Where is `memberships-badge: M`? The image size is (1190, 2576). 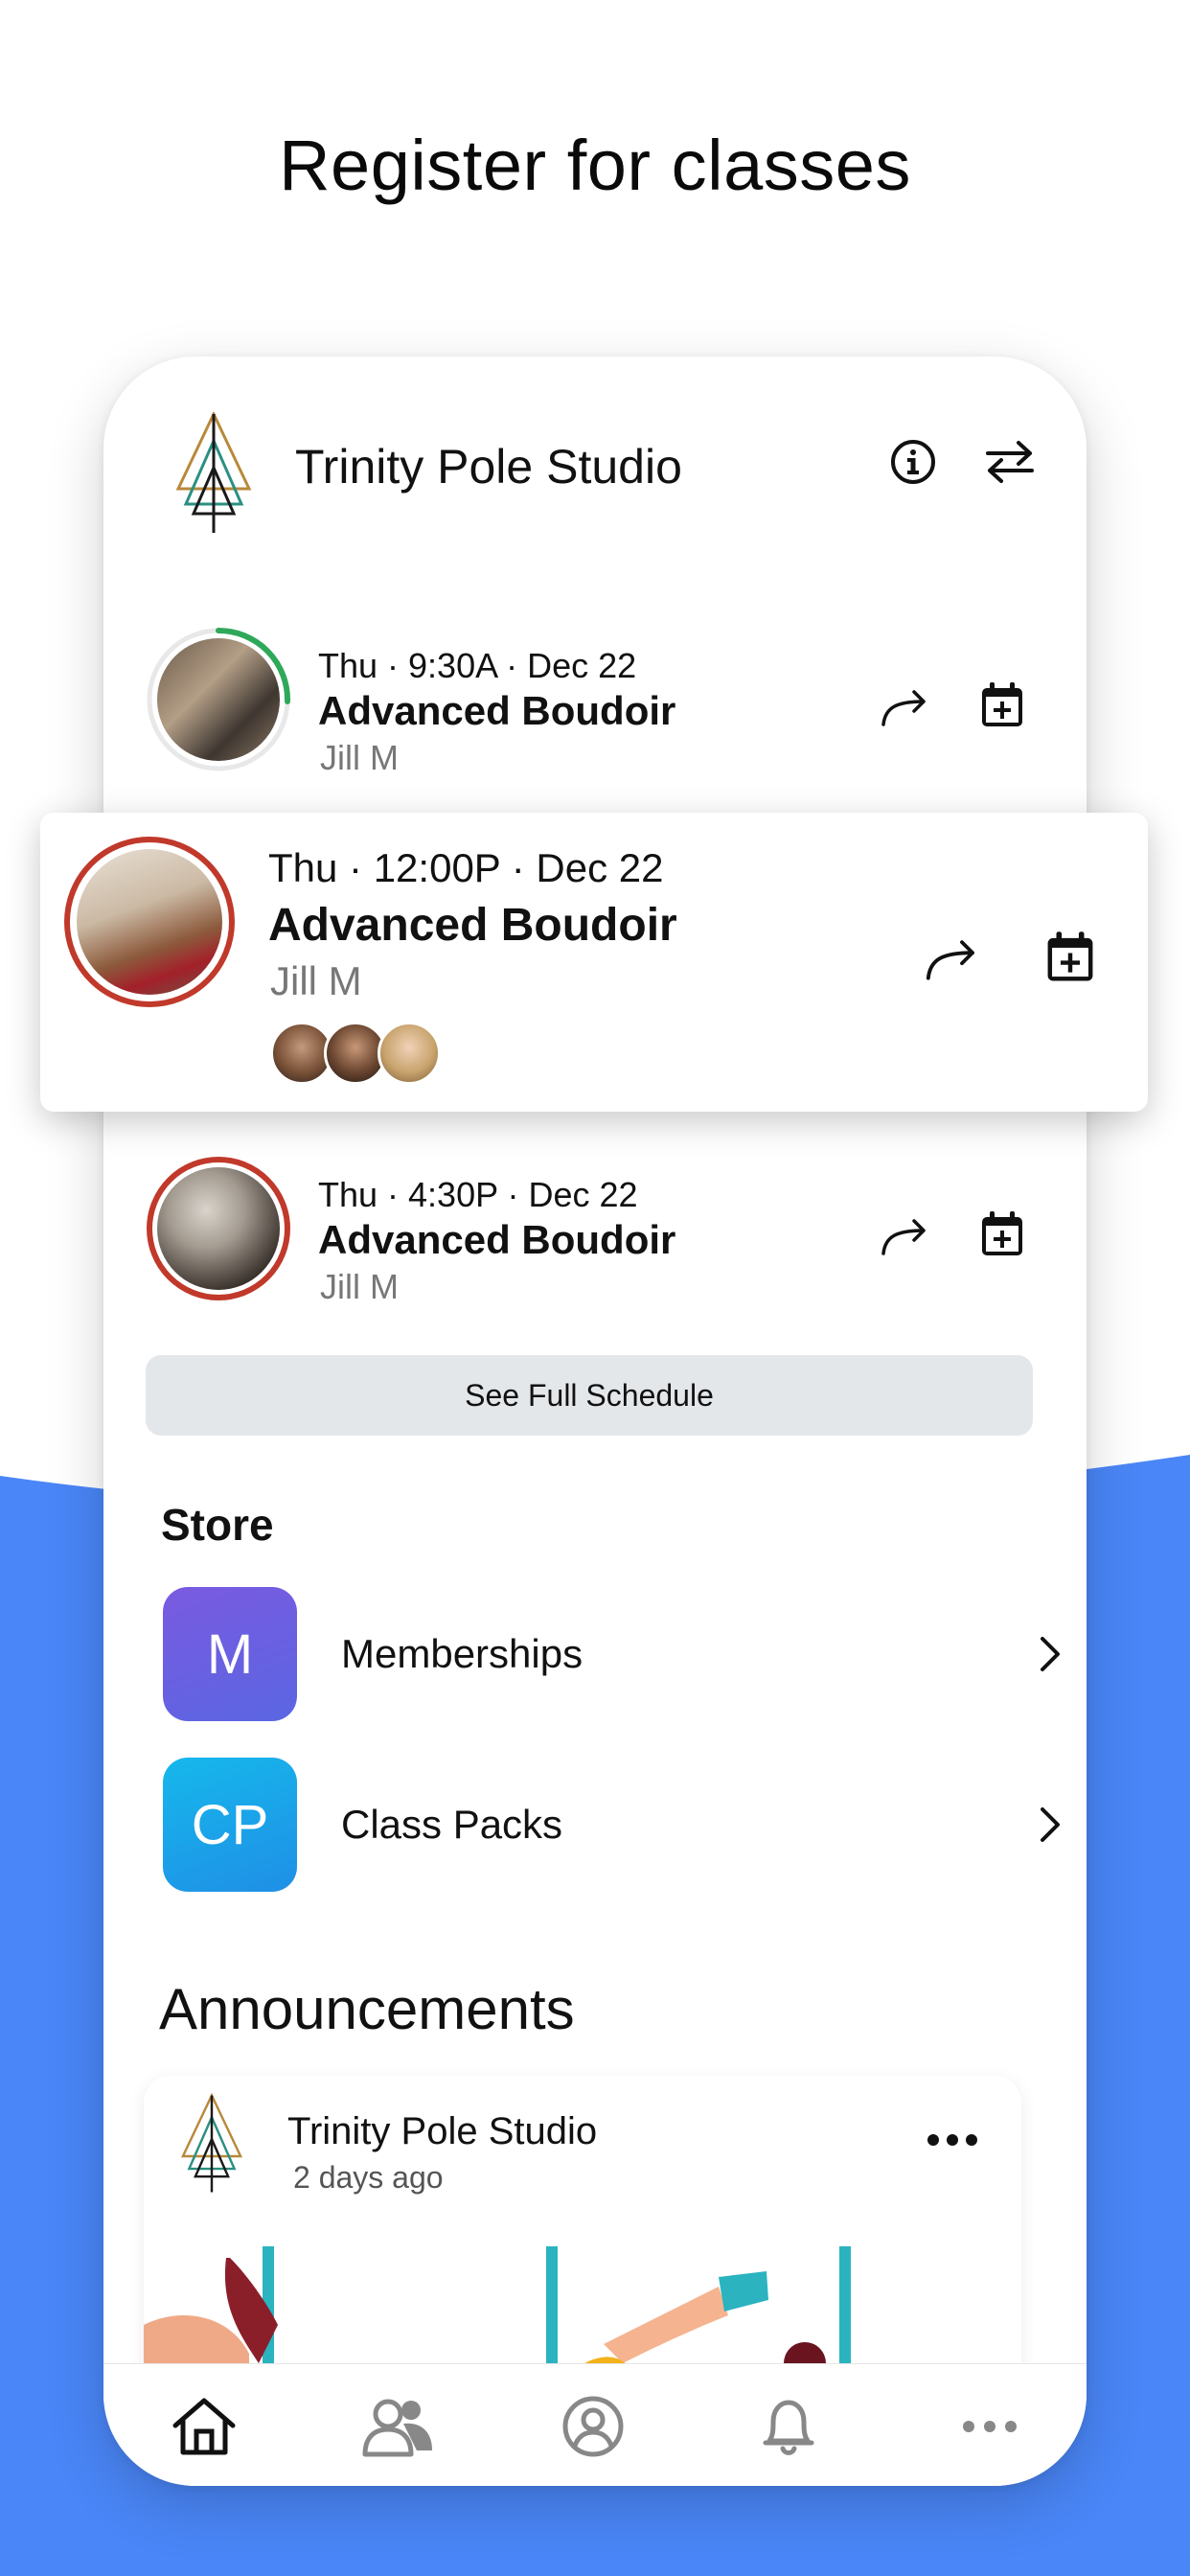
memberships-badge: M is located at coordinates (230, 1654).